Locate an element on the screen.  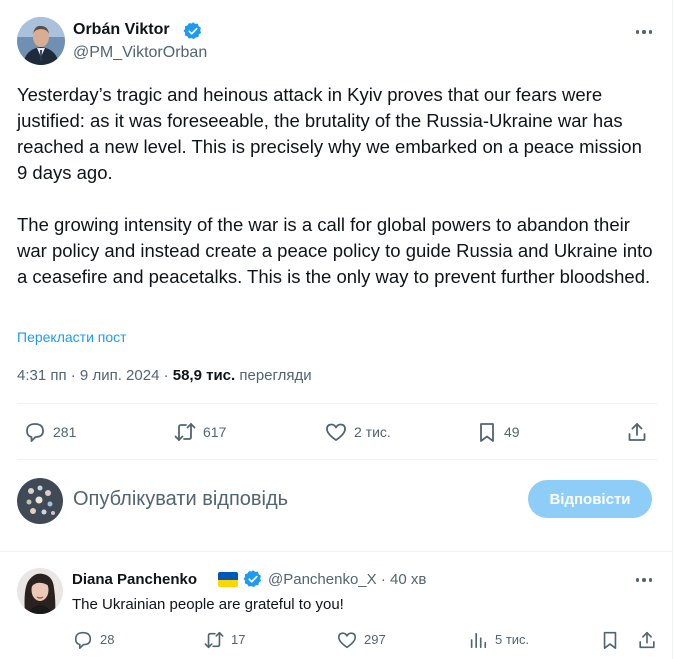
reply-submit-button: Відповісти is located at coordinates (590, 499).